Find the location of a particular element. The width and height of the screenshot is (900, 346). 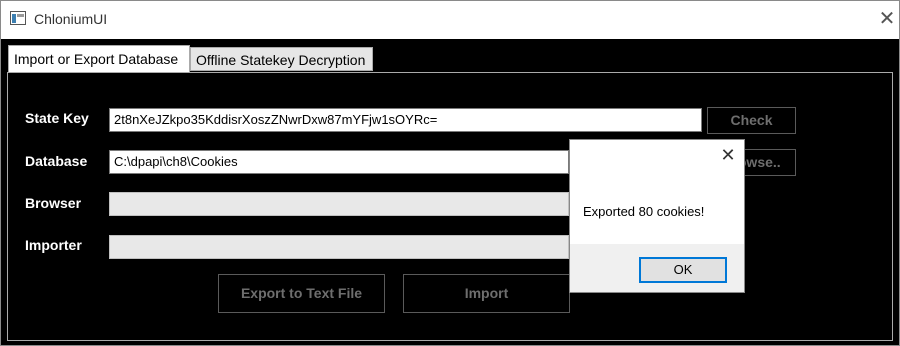

close-icon: ✕ is located at coordinates (887, 20).